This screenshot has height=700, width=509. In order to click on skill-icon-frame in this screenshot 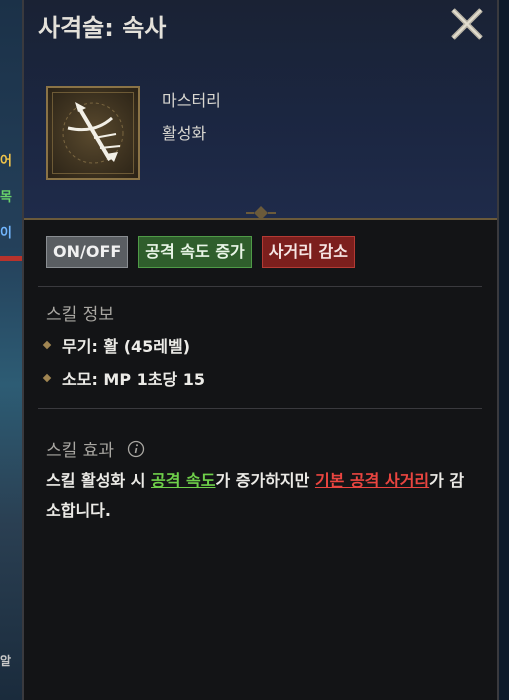, I will do `click(93, 133)`.